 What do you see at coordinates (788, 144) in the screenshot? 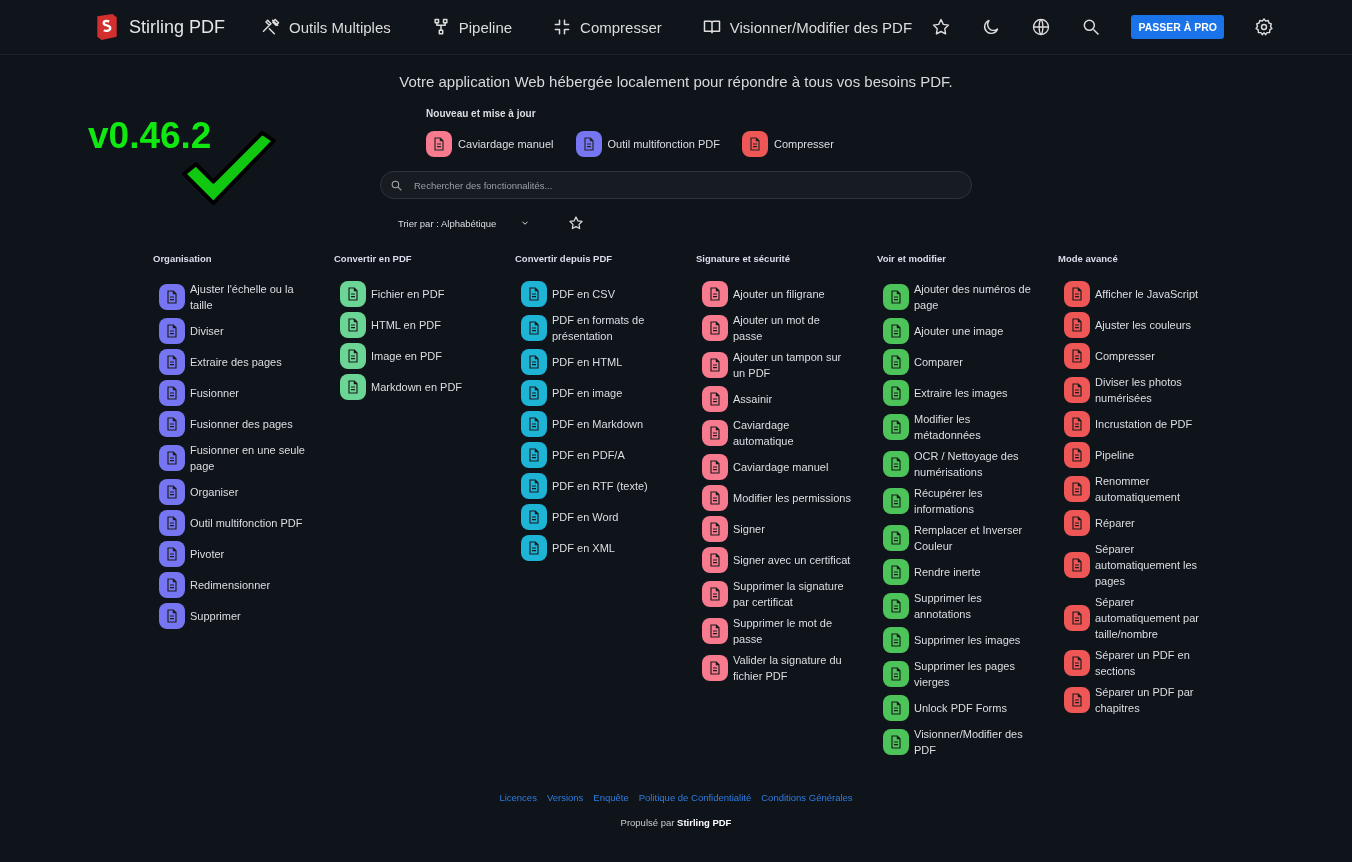
I see `featured-tool-link: Compresser` at bounding box center [788, 144].